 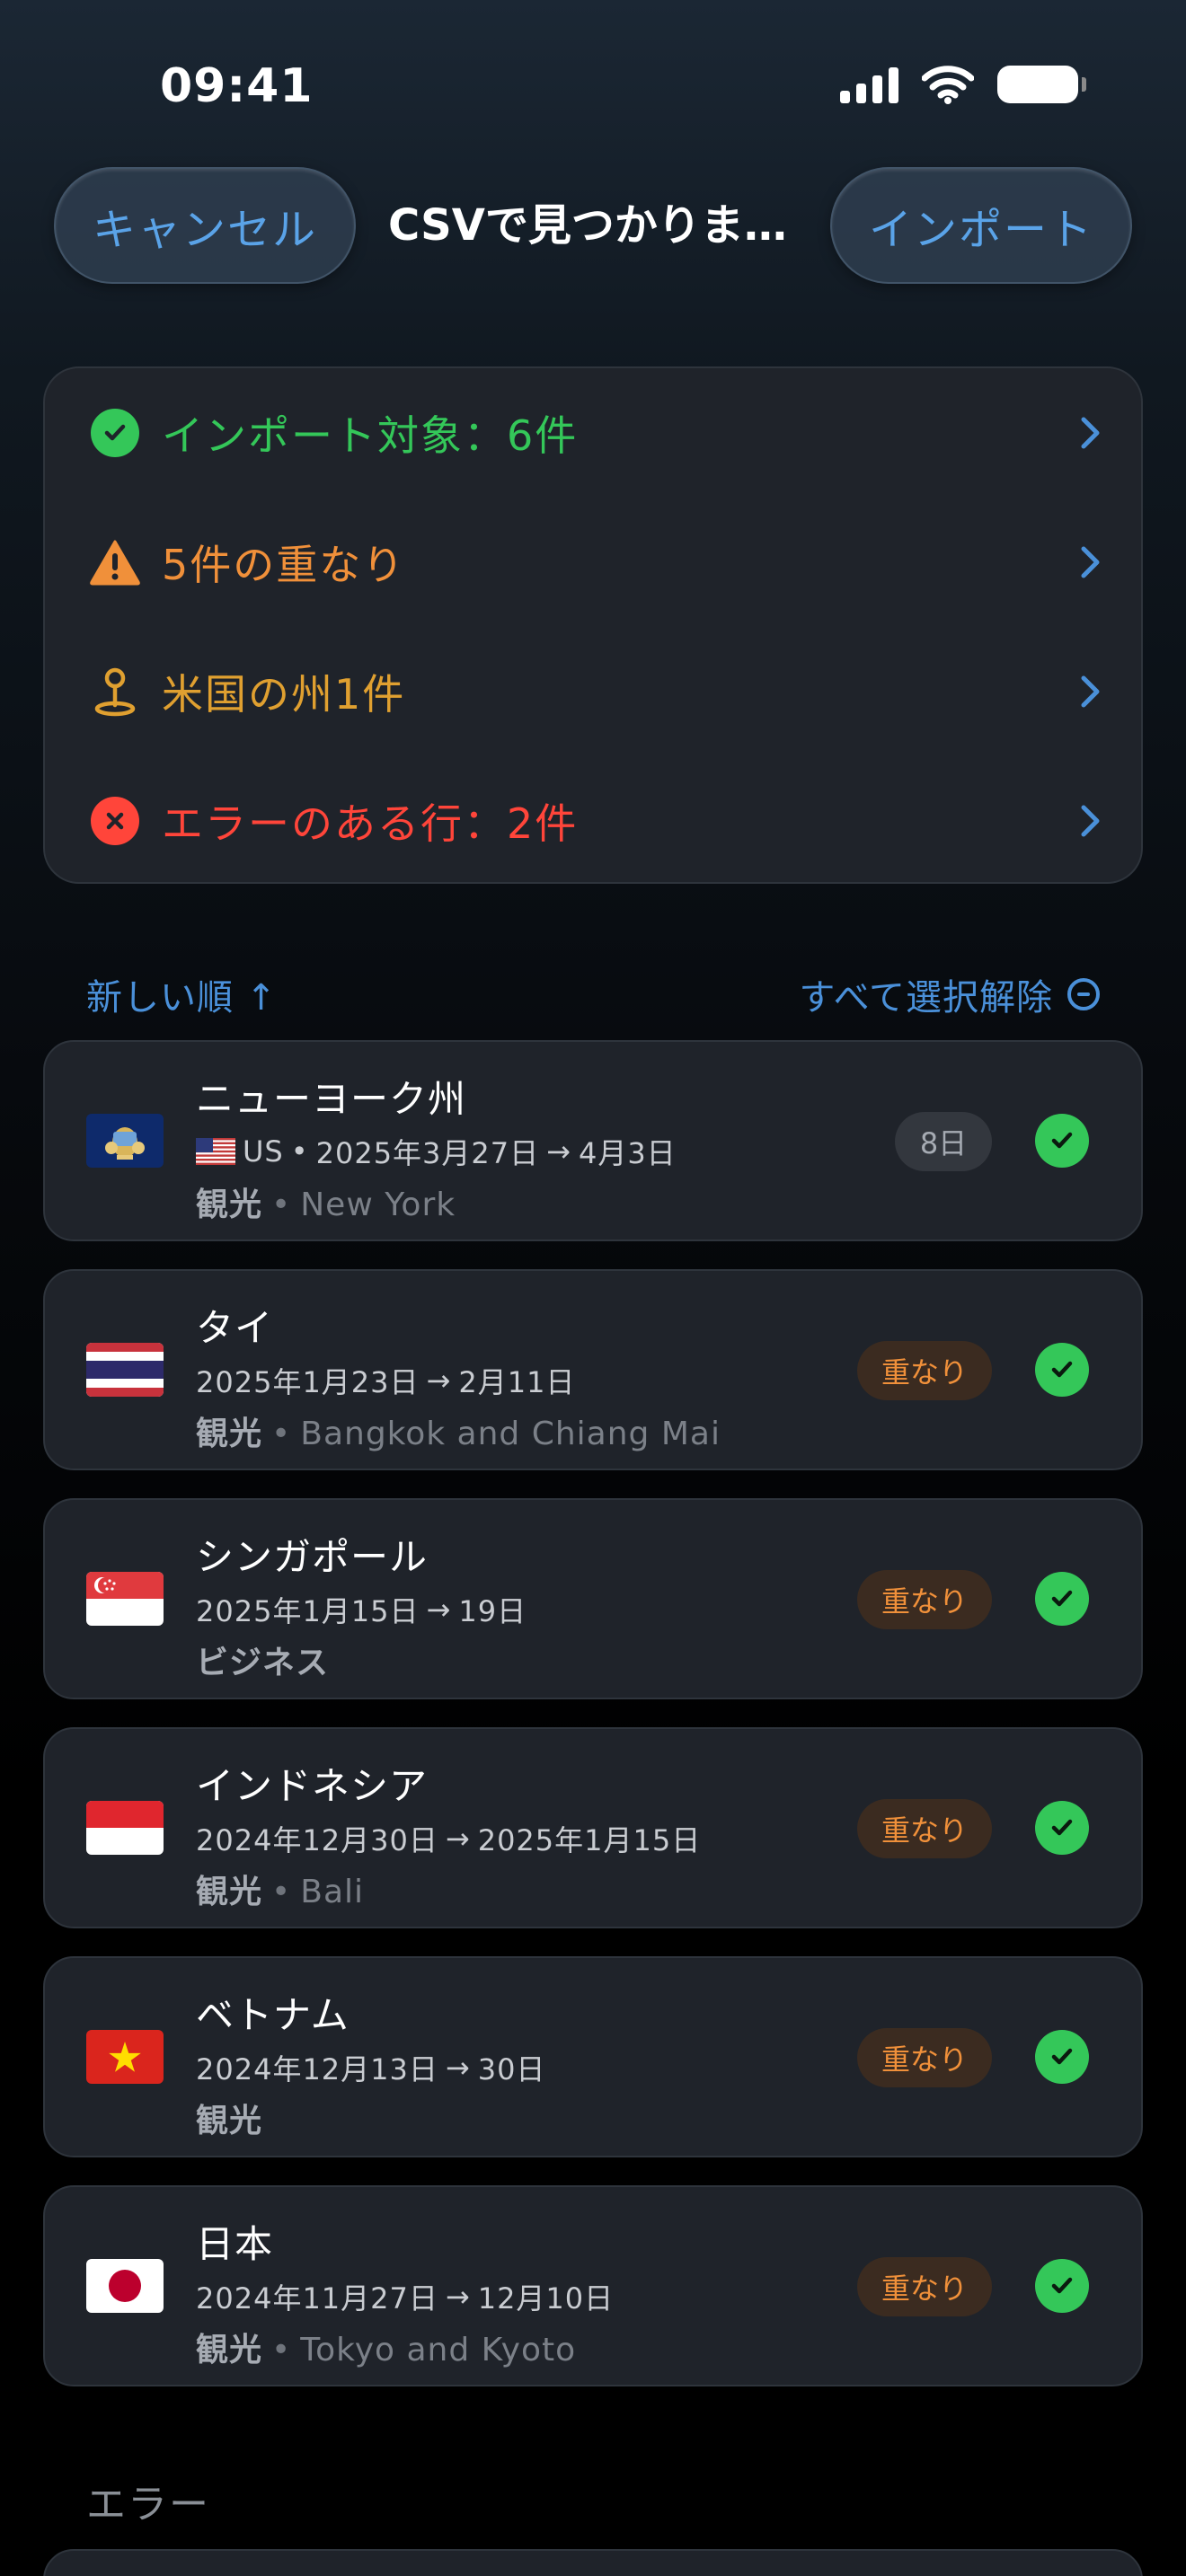 I want to click on battery-icon, so click(x=1041, y=84).